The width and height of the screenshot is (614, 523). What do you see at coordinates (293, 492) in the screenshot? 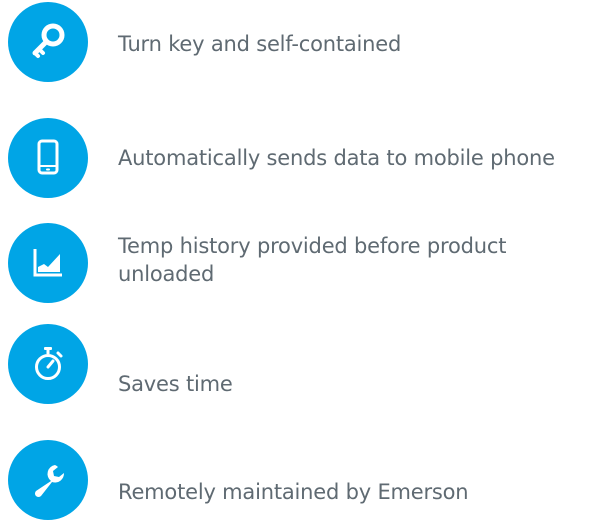
I see `feature-label: Remotely maintained by Emerson` at bounding box center [293, 492].